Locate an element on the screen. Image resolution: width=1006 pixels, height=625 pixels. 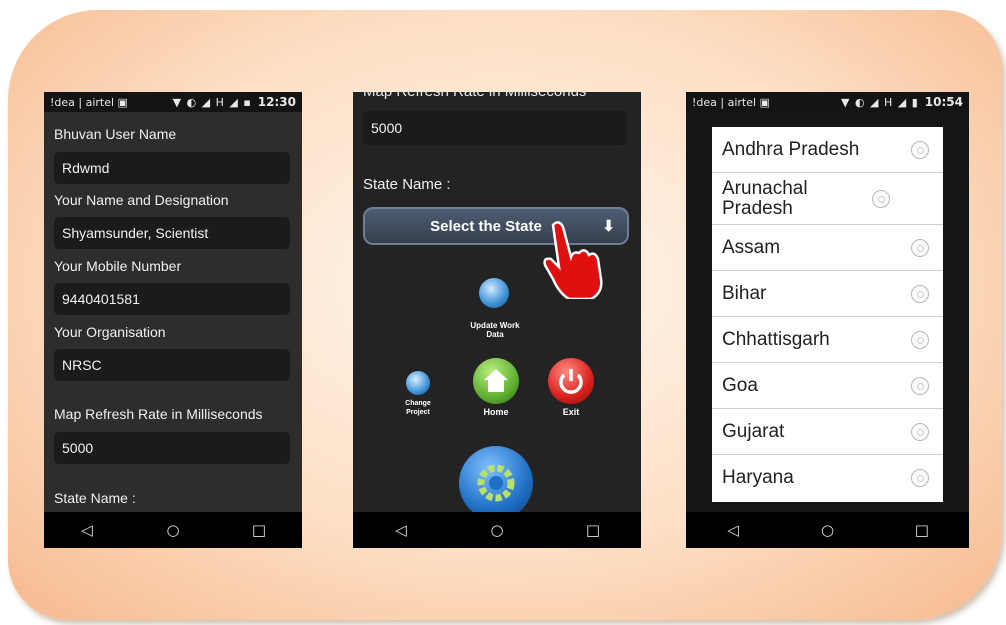
status-bar: !dea | airtel ▣ ▼ ◐ ◢ H ◢ ▮ 10:54 is located at coordinates (827, 102).